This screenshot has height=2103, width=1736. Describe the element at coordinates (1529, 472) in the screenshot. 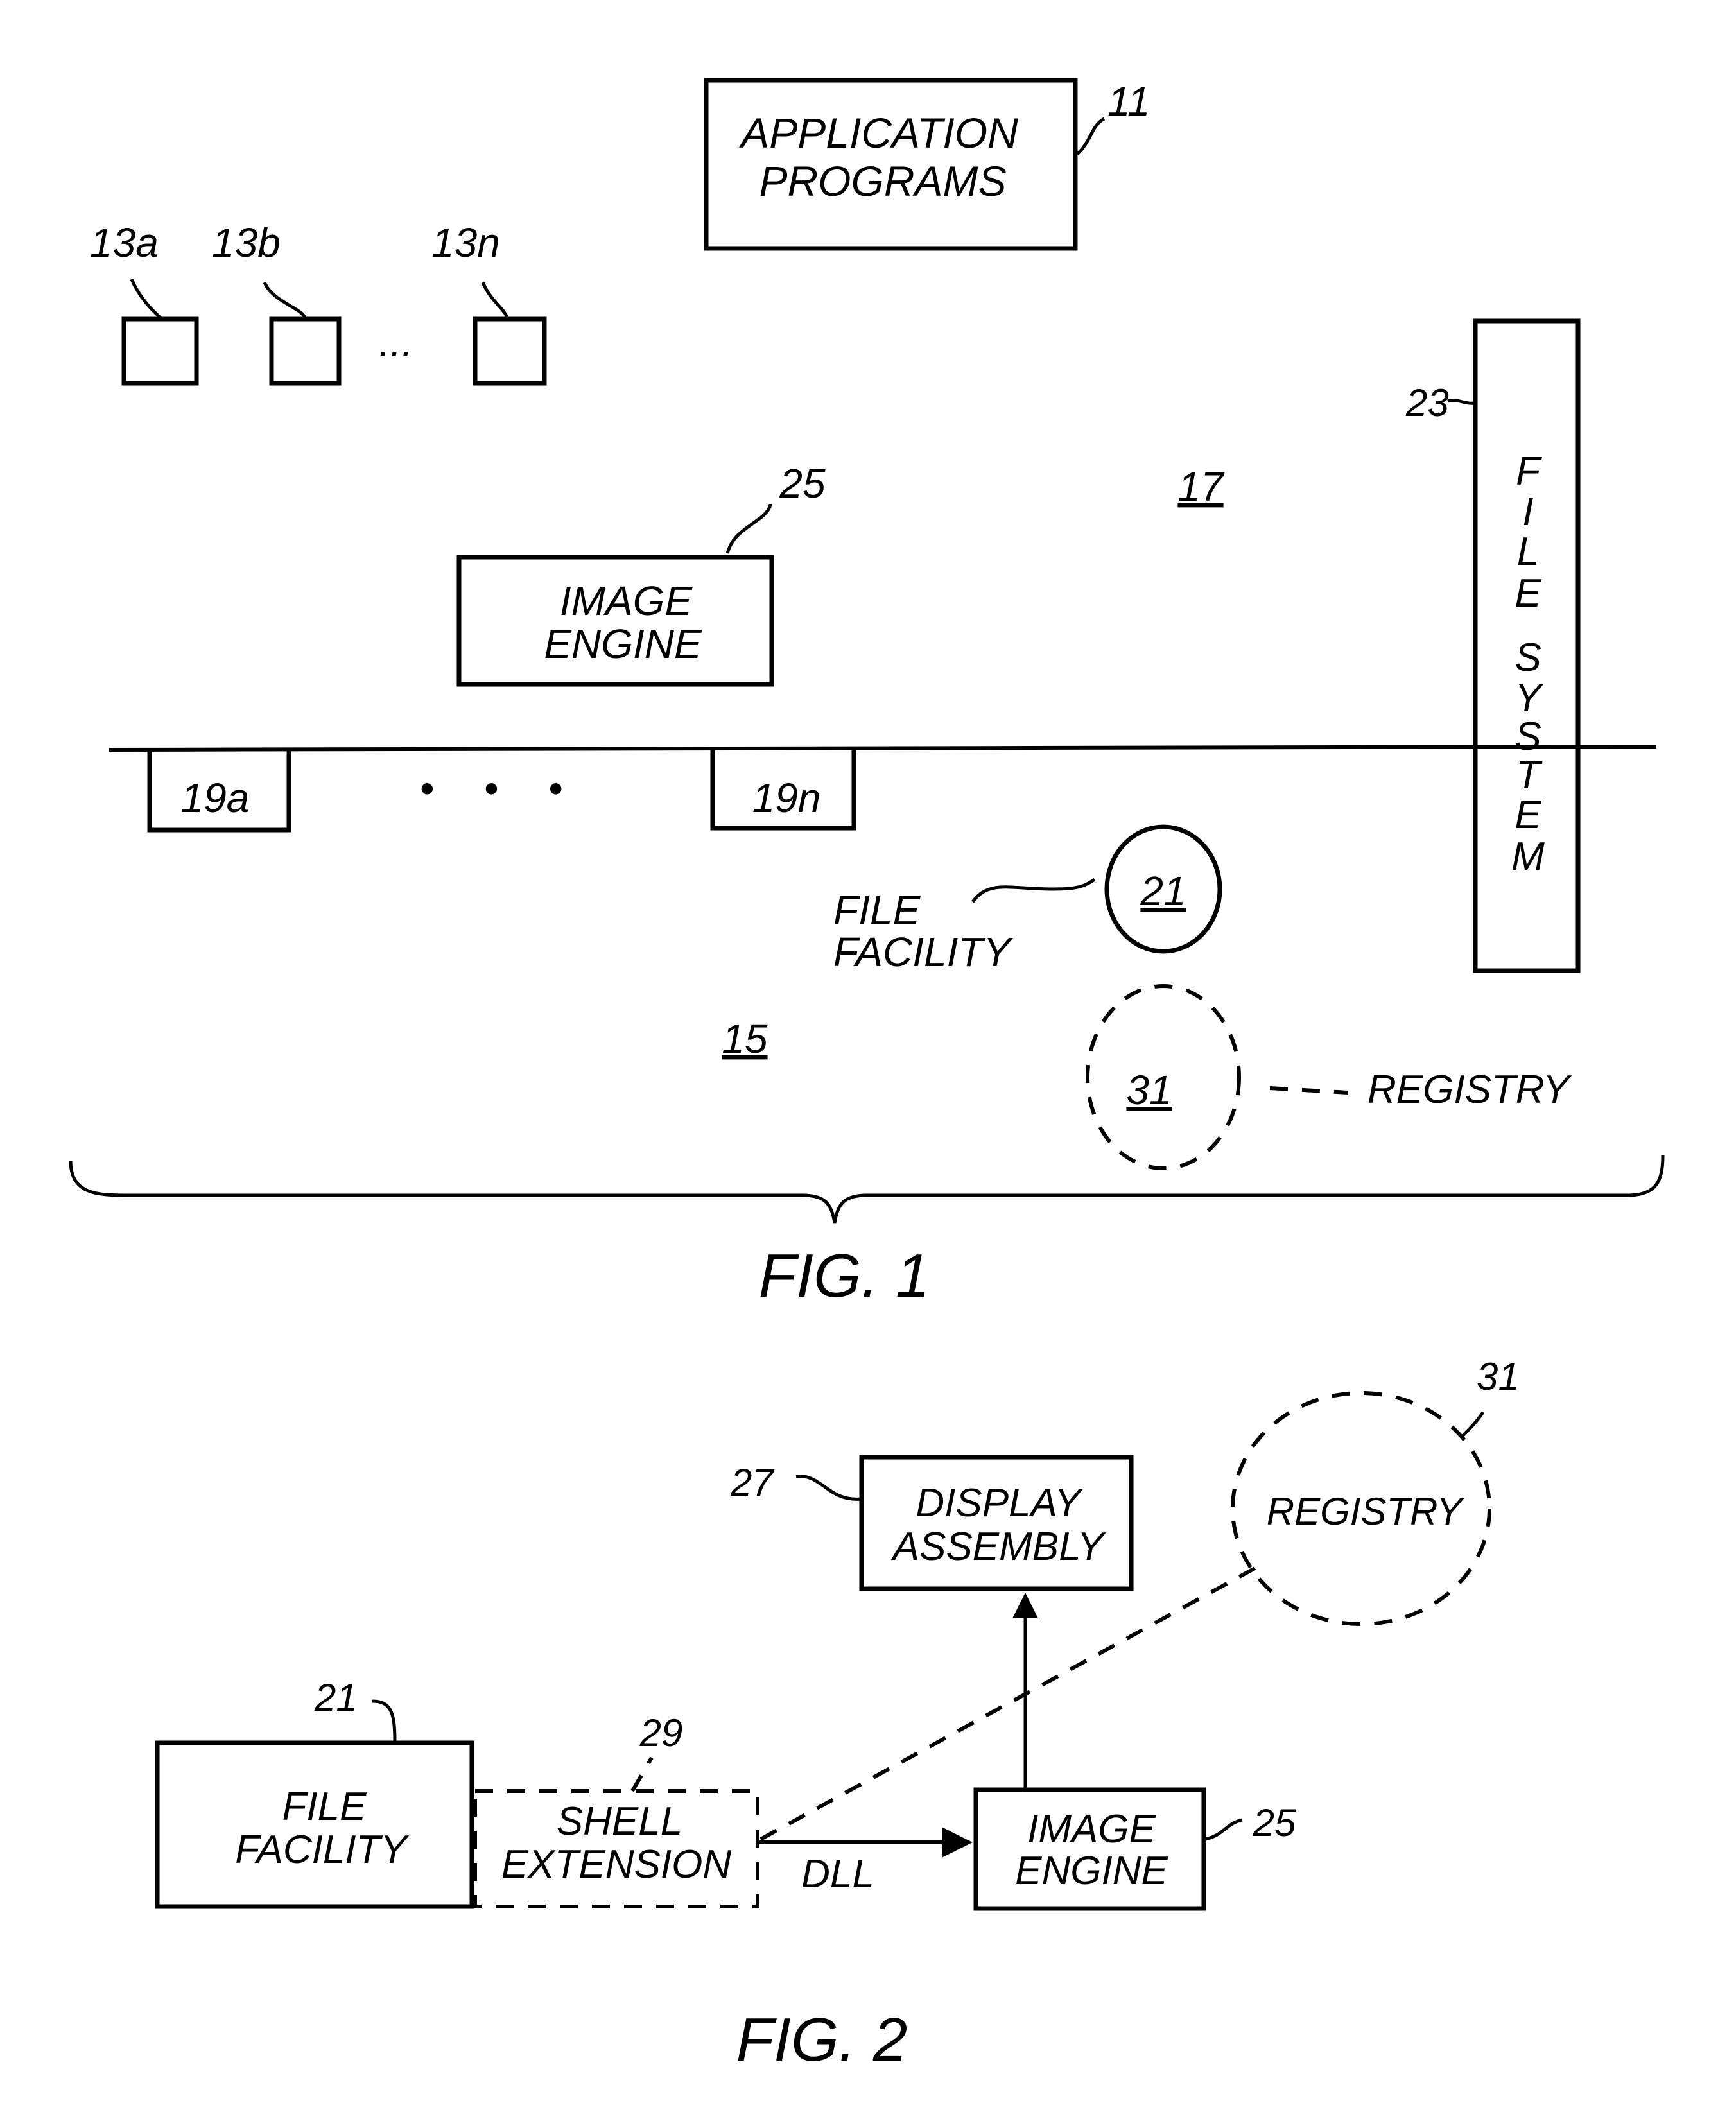

I see `file-system-letter: F` at that location.